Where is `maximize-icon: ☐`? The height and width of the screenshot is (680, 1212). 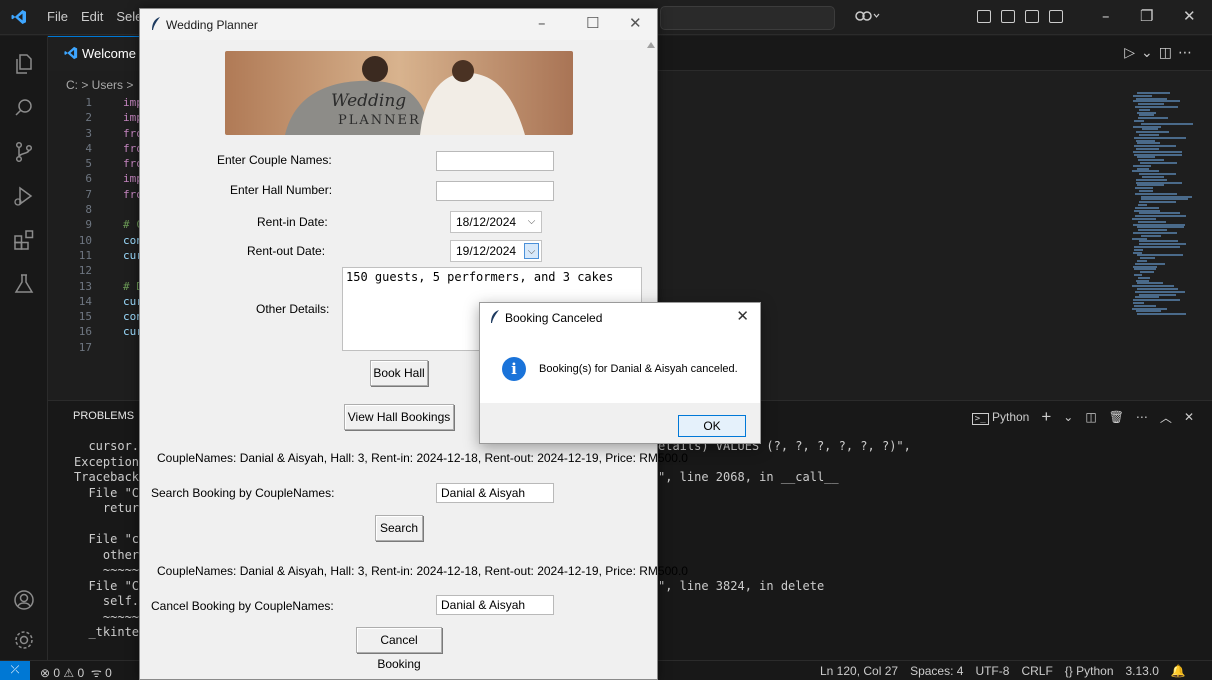 maximize-icon: ☐ is located at coordinates (592, 23).